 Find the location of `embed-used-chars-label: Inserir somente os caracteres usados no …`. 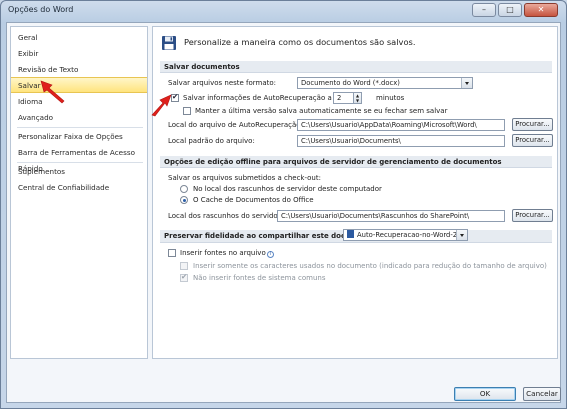

embed-used-chars-label: Inserir somente os caracteres usados no … is located at coordinates (370, 266).